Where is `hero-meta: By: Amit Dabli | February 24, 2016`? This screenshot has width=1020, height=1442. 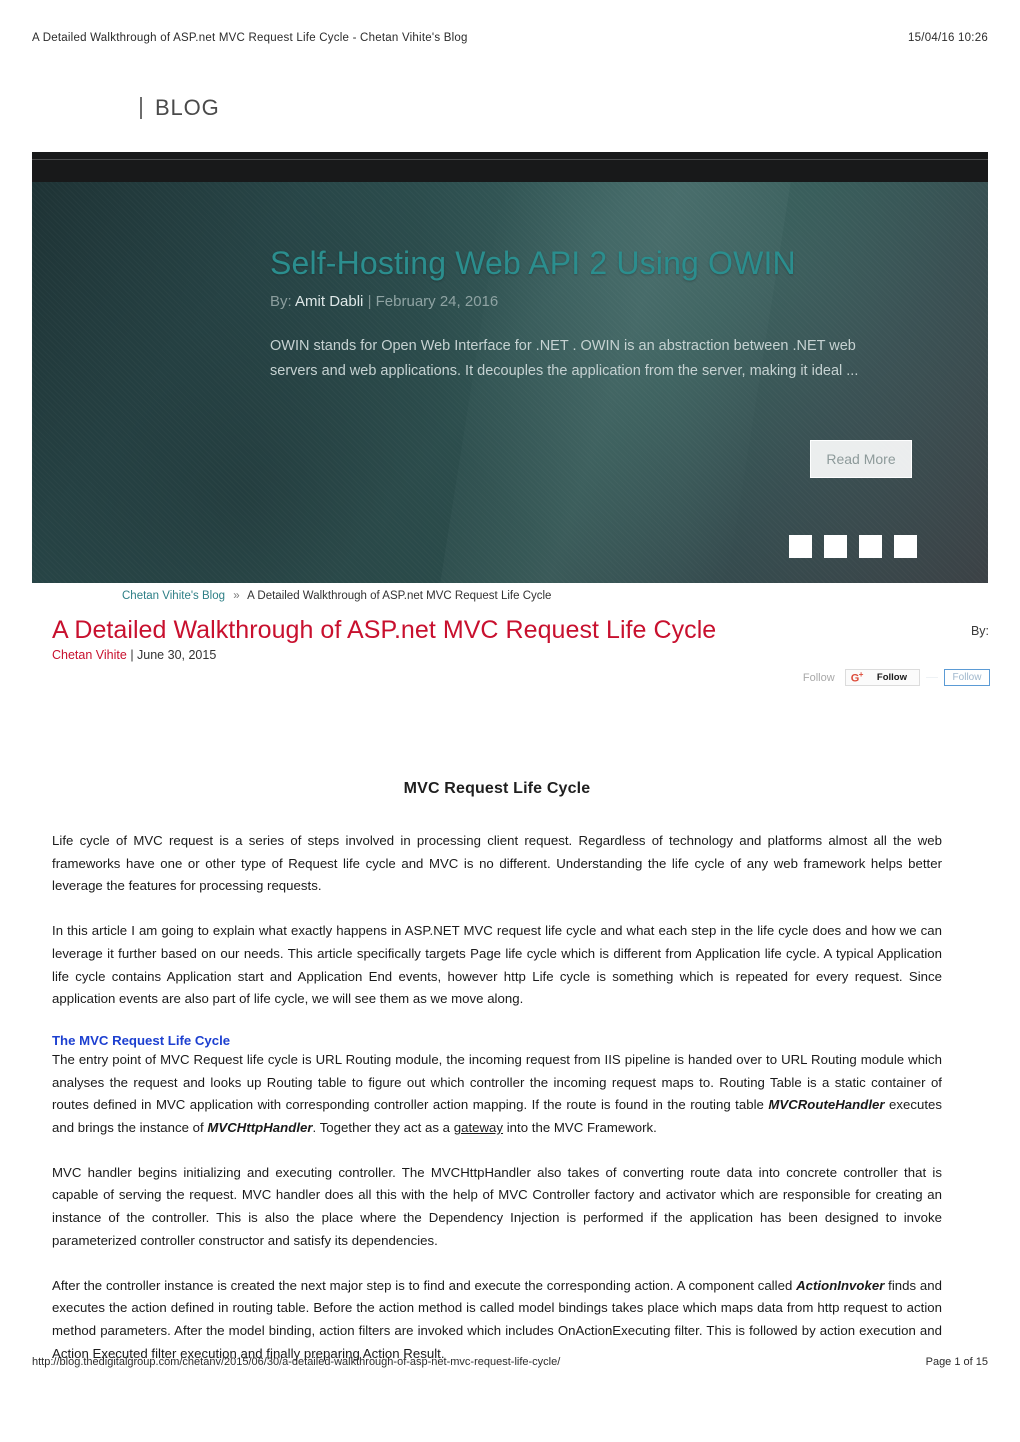
hero-meta: By: Amit Dabli | February 24, 2016 is located at coordinates (600, 302).